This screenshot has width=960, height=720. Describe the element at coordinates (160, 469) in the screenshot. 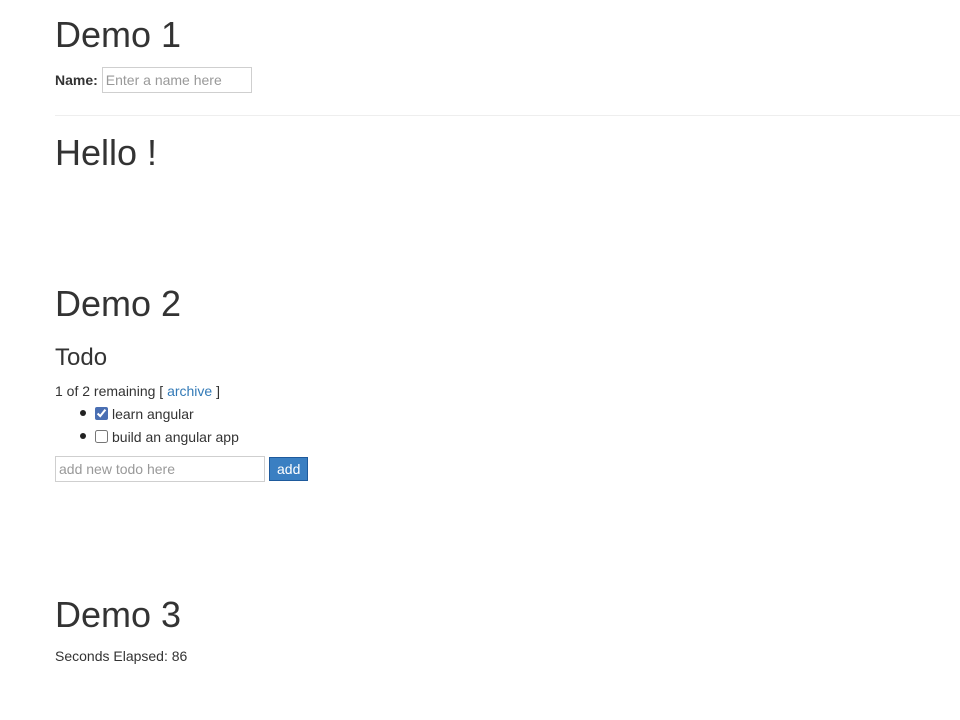

I see `new-todo-input` at that location.